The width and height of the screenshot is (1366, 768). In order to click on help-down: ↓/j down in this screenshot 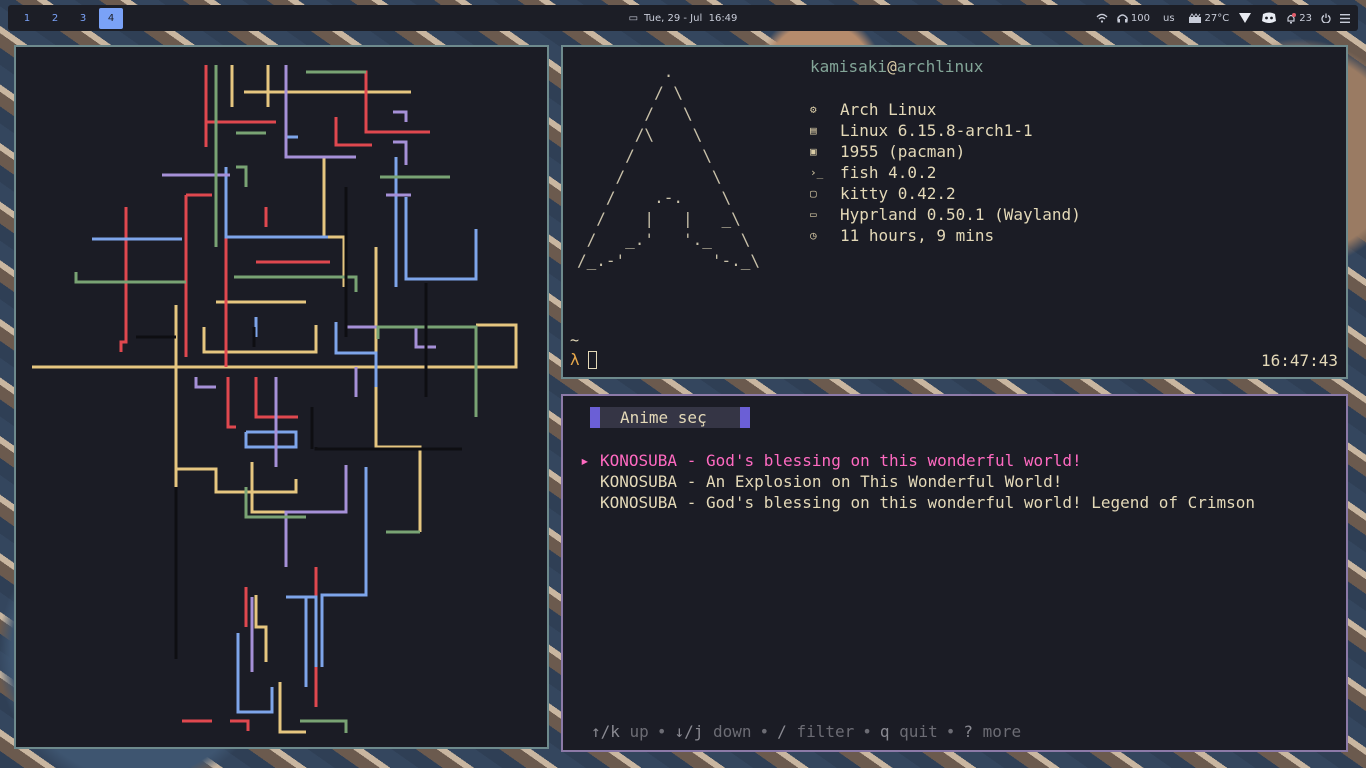, I will do `click(713, 731)`.